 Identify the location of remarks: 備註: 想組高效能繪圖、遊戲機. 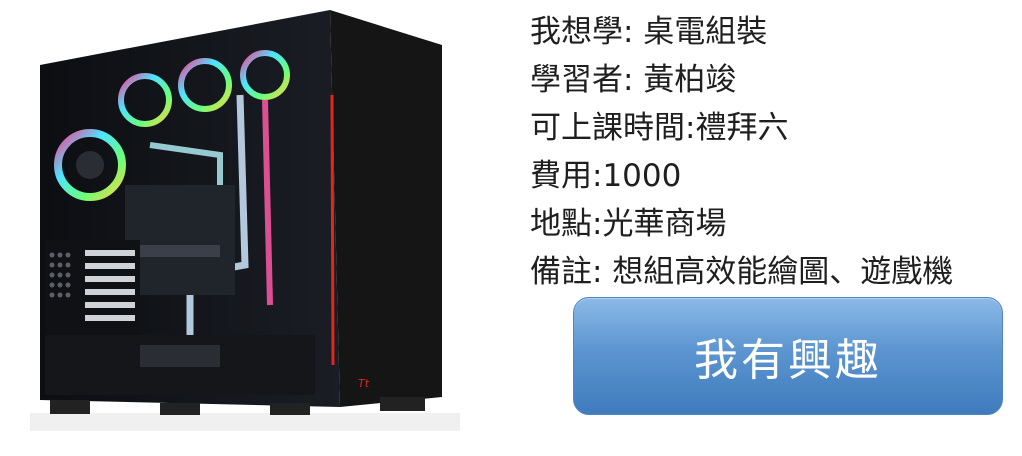
(742, 272).